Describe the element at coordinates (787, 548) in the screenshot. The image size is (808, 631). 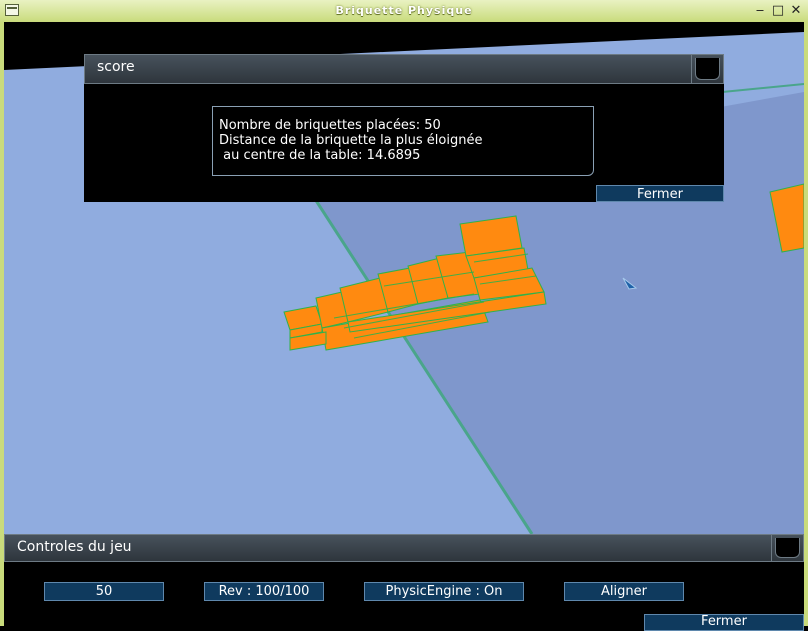
I see `controls-panel-corner-icon` at that location.